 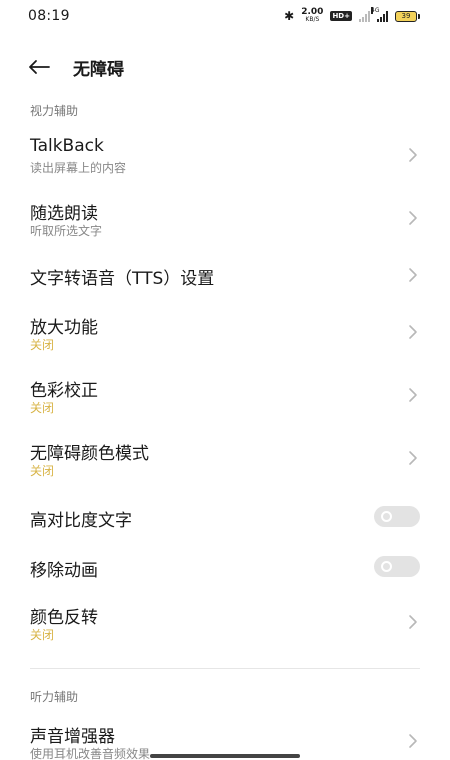 What do you see at coordinates (64, 328) in the screenshot?
I see `setting-title: 放大功能` at bounding box center [64, 328].